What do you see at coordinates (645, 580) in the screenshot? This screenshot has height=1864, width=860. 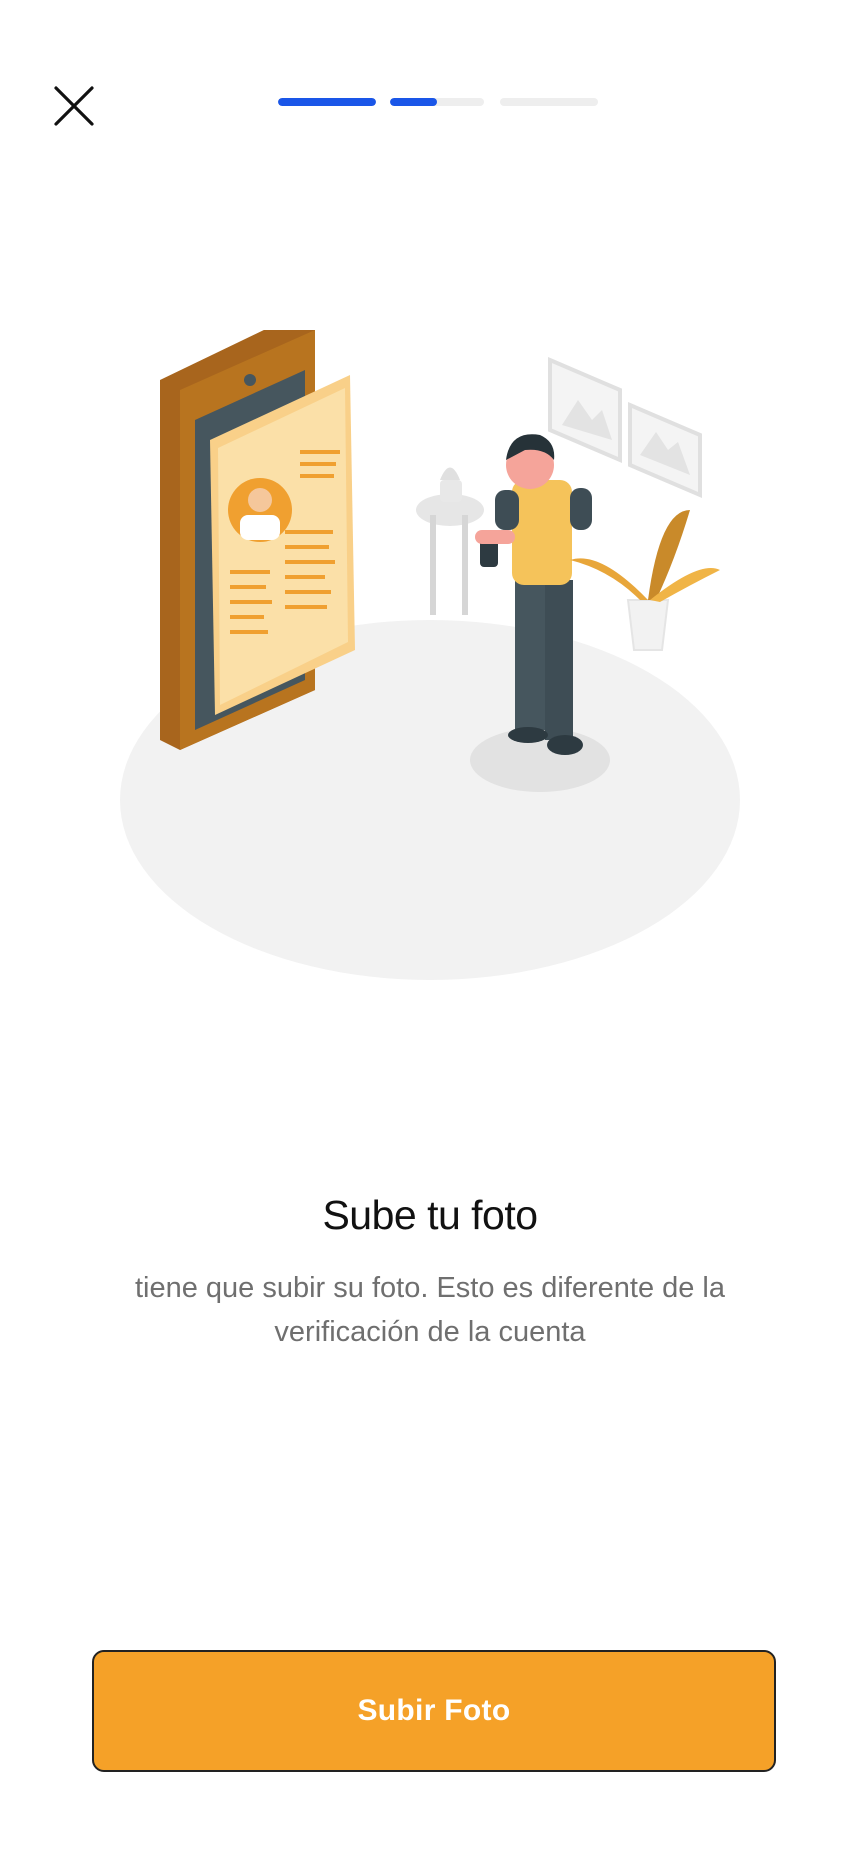 I see `plant` at bounding box center [645, 580].